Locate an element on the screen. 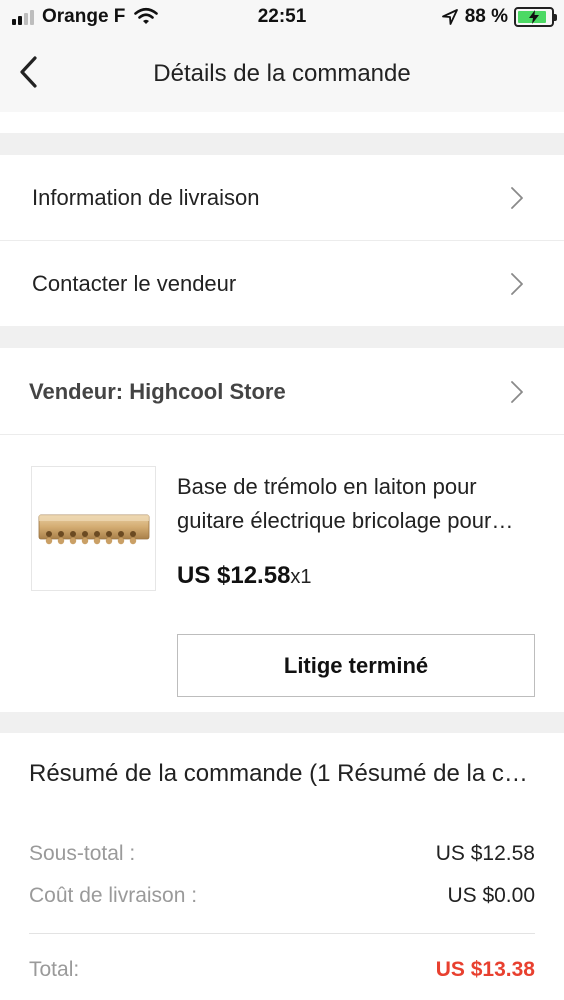  location-arrow-icon is located at coordinates (449, 17).